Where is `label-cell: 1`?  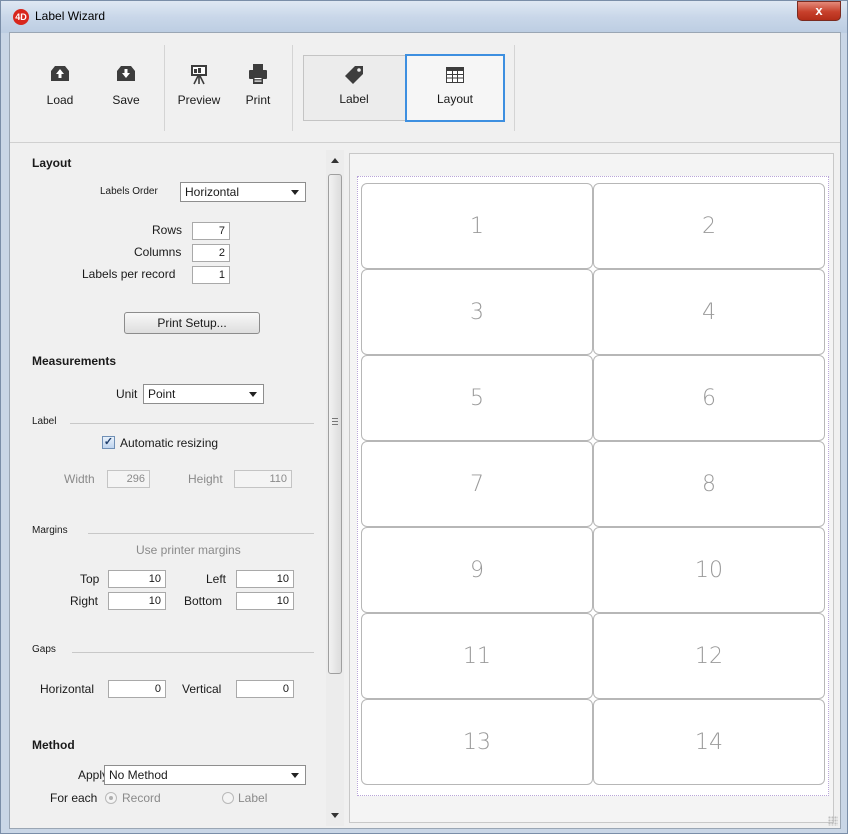
label-cell: 1 is located at coordinates (477, 226).